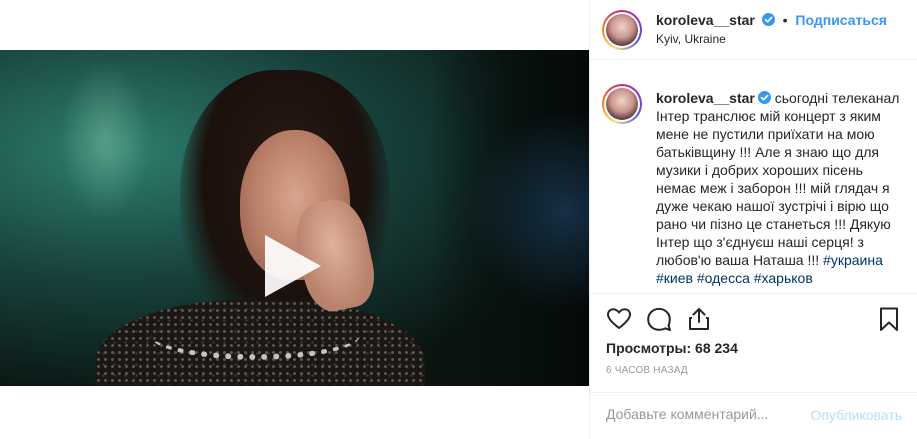  I want to click on views-count: Просмотры: 68 234, so click(672, 348).